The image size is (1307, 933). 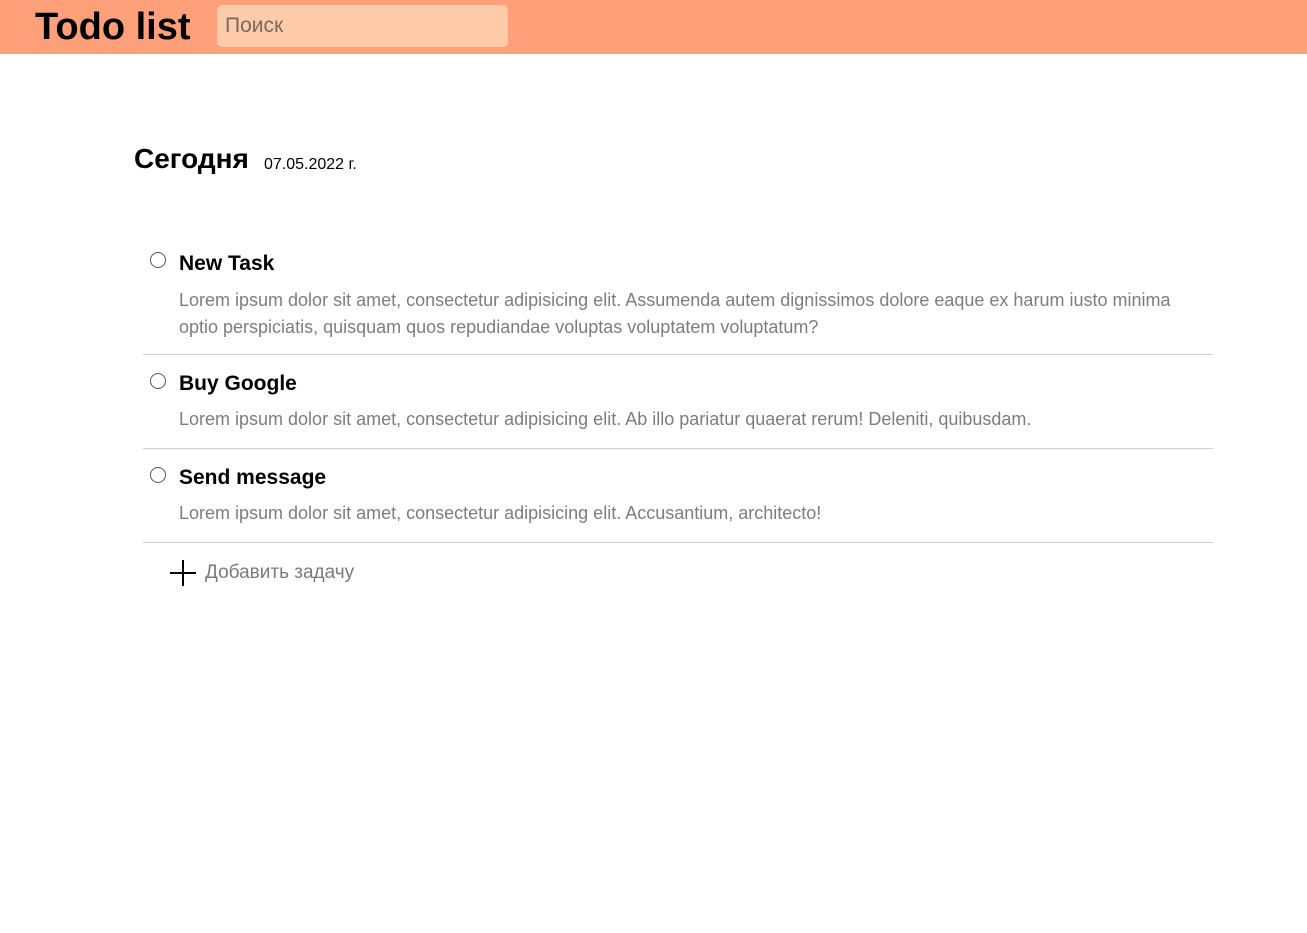 I want to click on search-input, so click(x=362, y=26).